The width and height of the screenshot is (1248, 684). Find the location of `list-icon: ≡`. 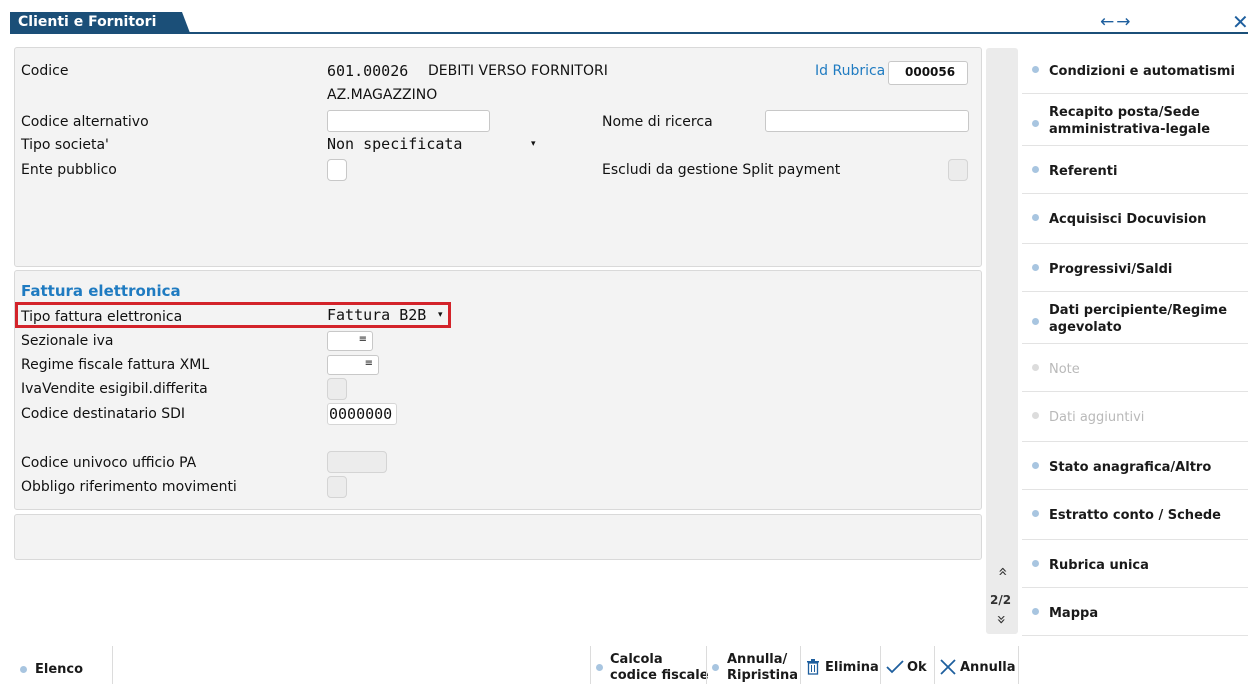

list-icon: ≡ is located at coordinates (368, 363).